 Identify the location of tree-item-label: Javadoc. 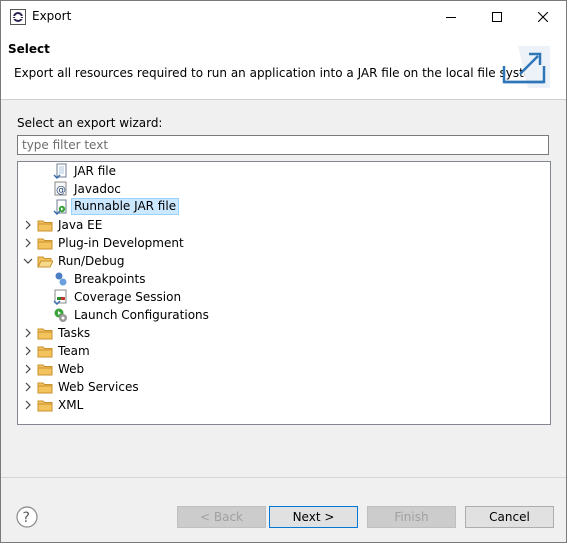
(97, 189).